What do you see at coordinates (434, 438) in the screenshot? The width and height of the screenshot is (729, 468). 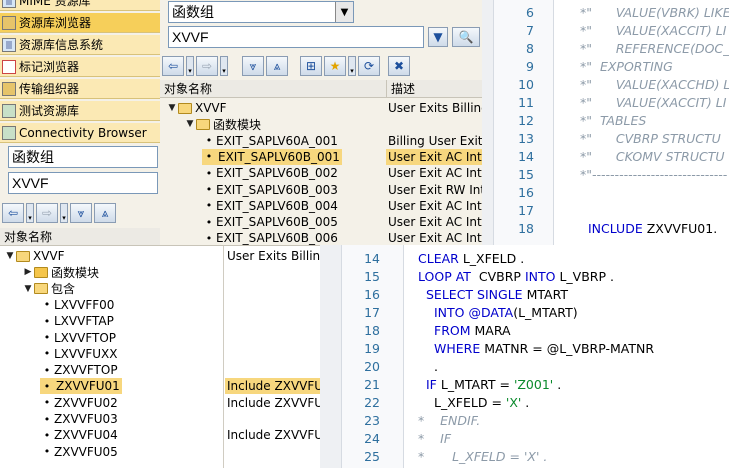 I see `code-line: * IF` at bounding box center [434, 438].